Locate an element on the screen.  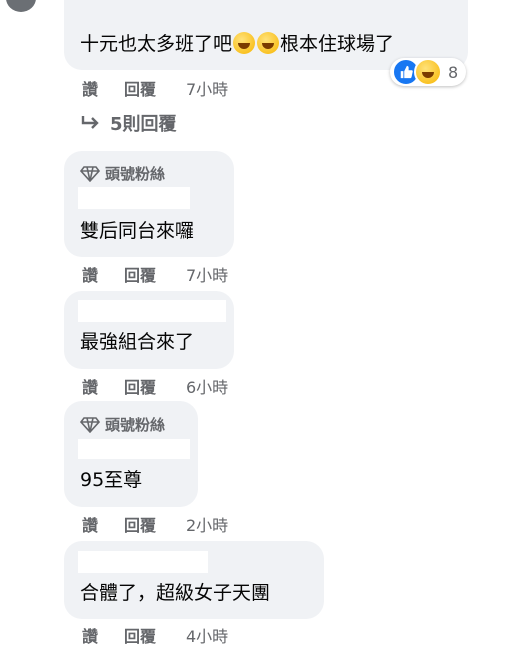
comment-text-part2: 根本住球場了 is located at coordinates (337, 44).